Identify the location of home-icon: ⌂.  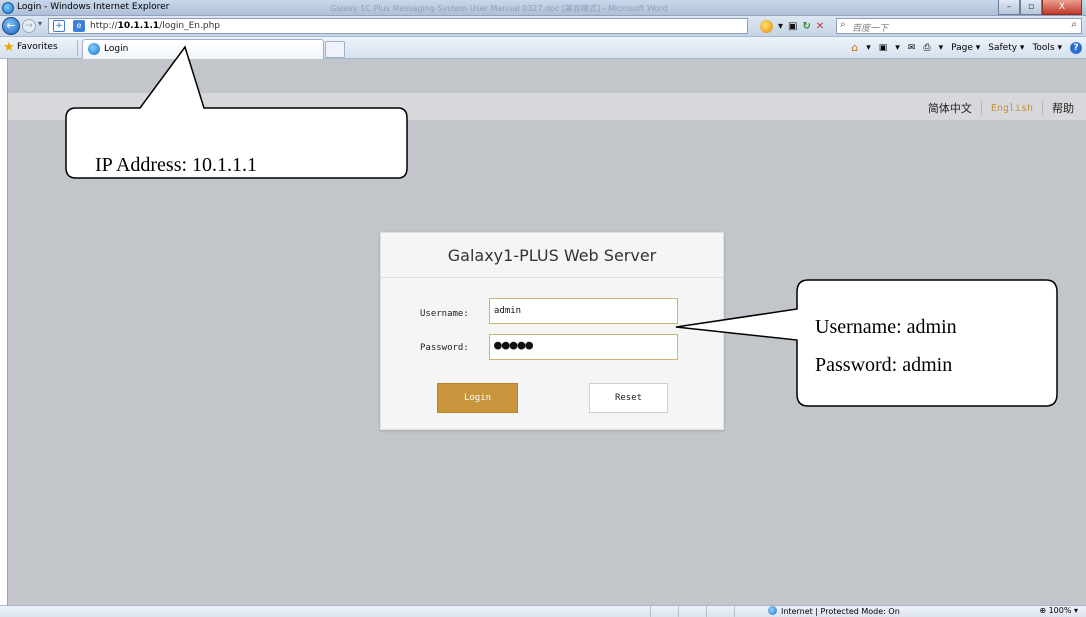
(854, 47).